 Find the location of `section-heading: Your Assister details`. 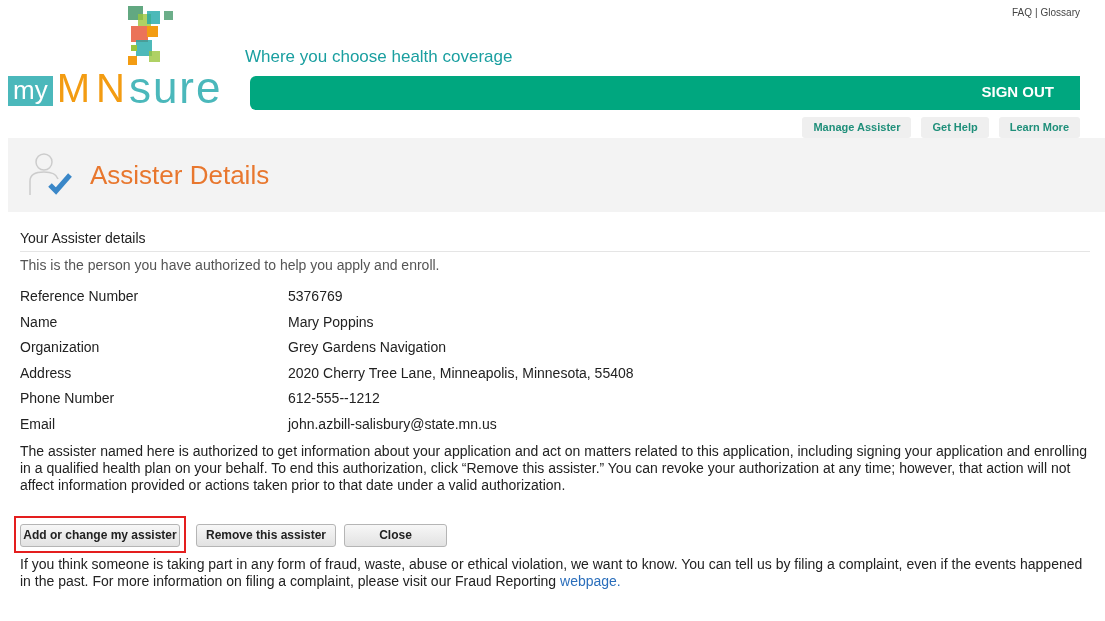

section-heading: Your Assister details is located at coordinates (555, 240).